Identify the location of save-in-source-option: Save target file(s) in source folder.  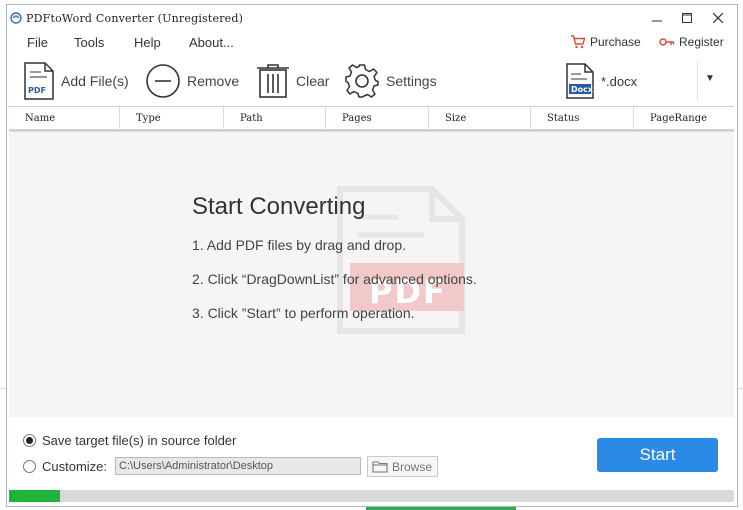
(129, 440).